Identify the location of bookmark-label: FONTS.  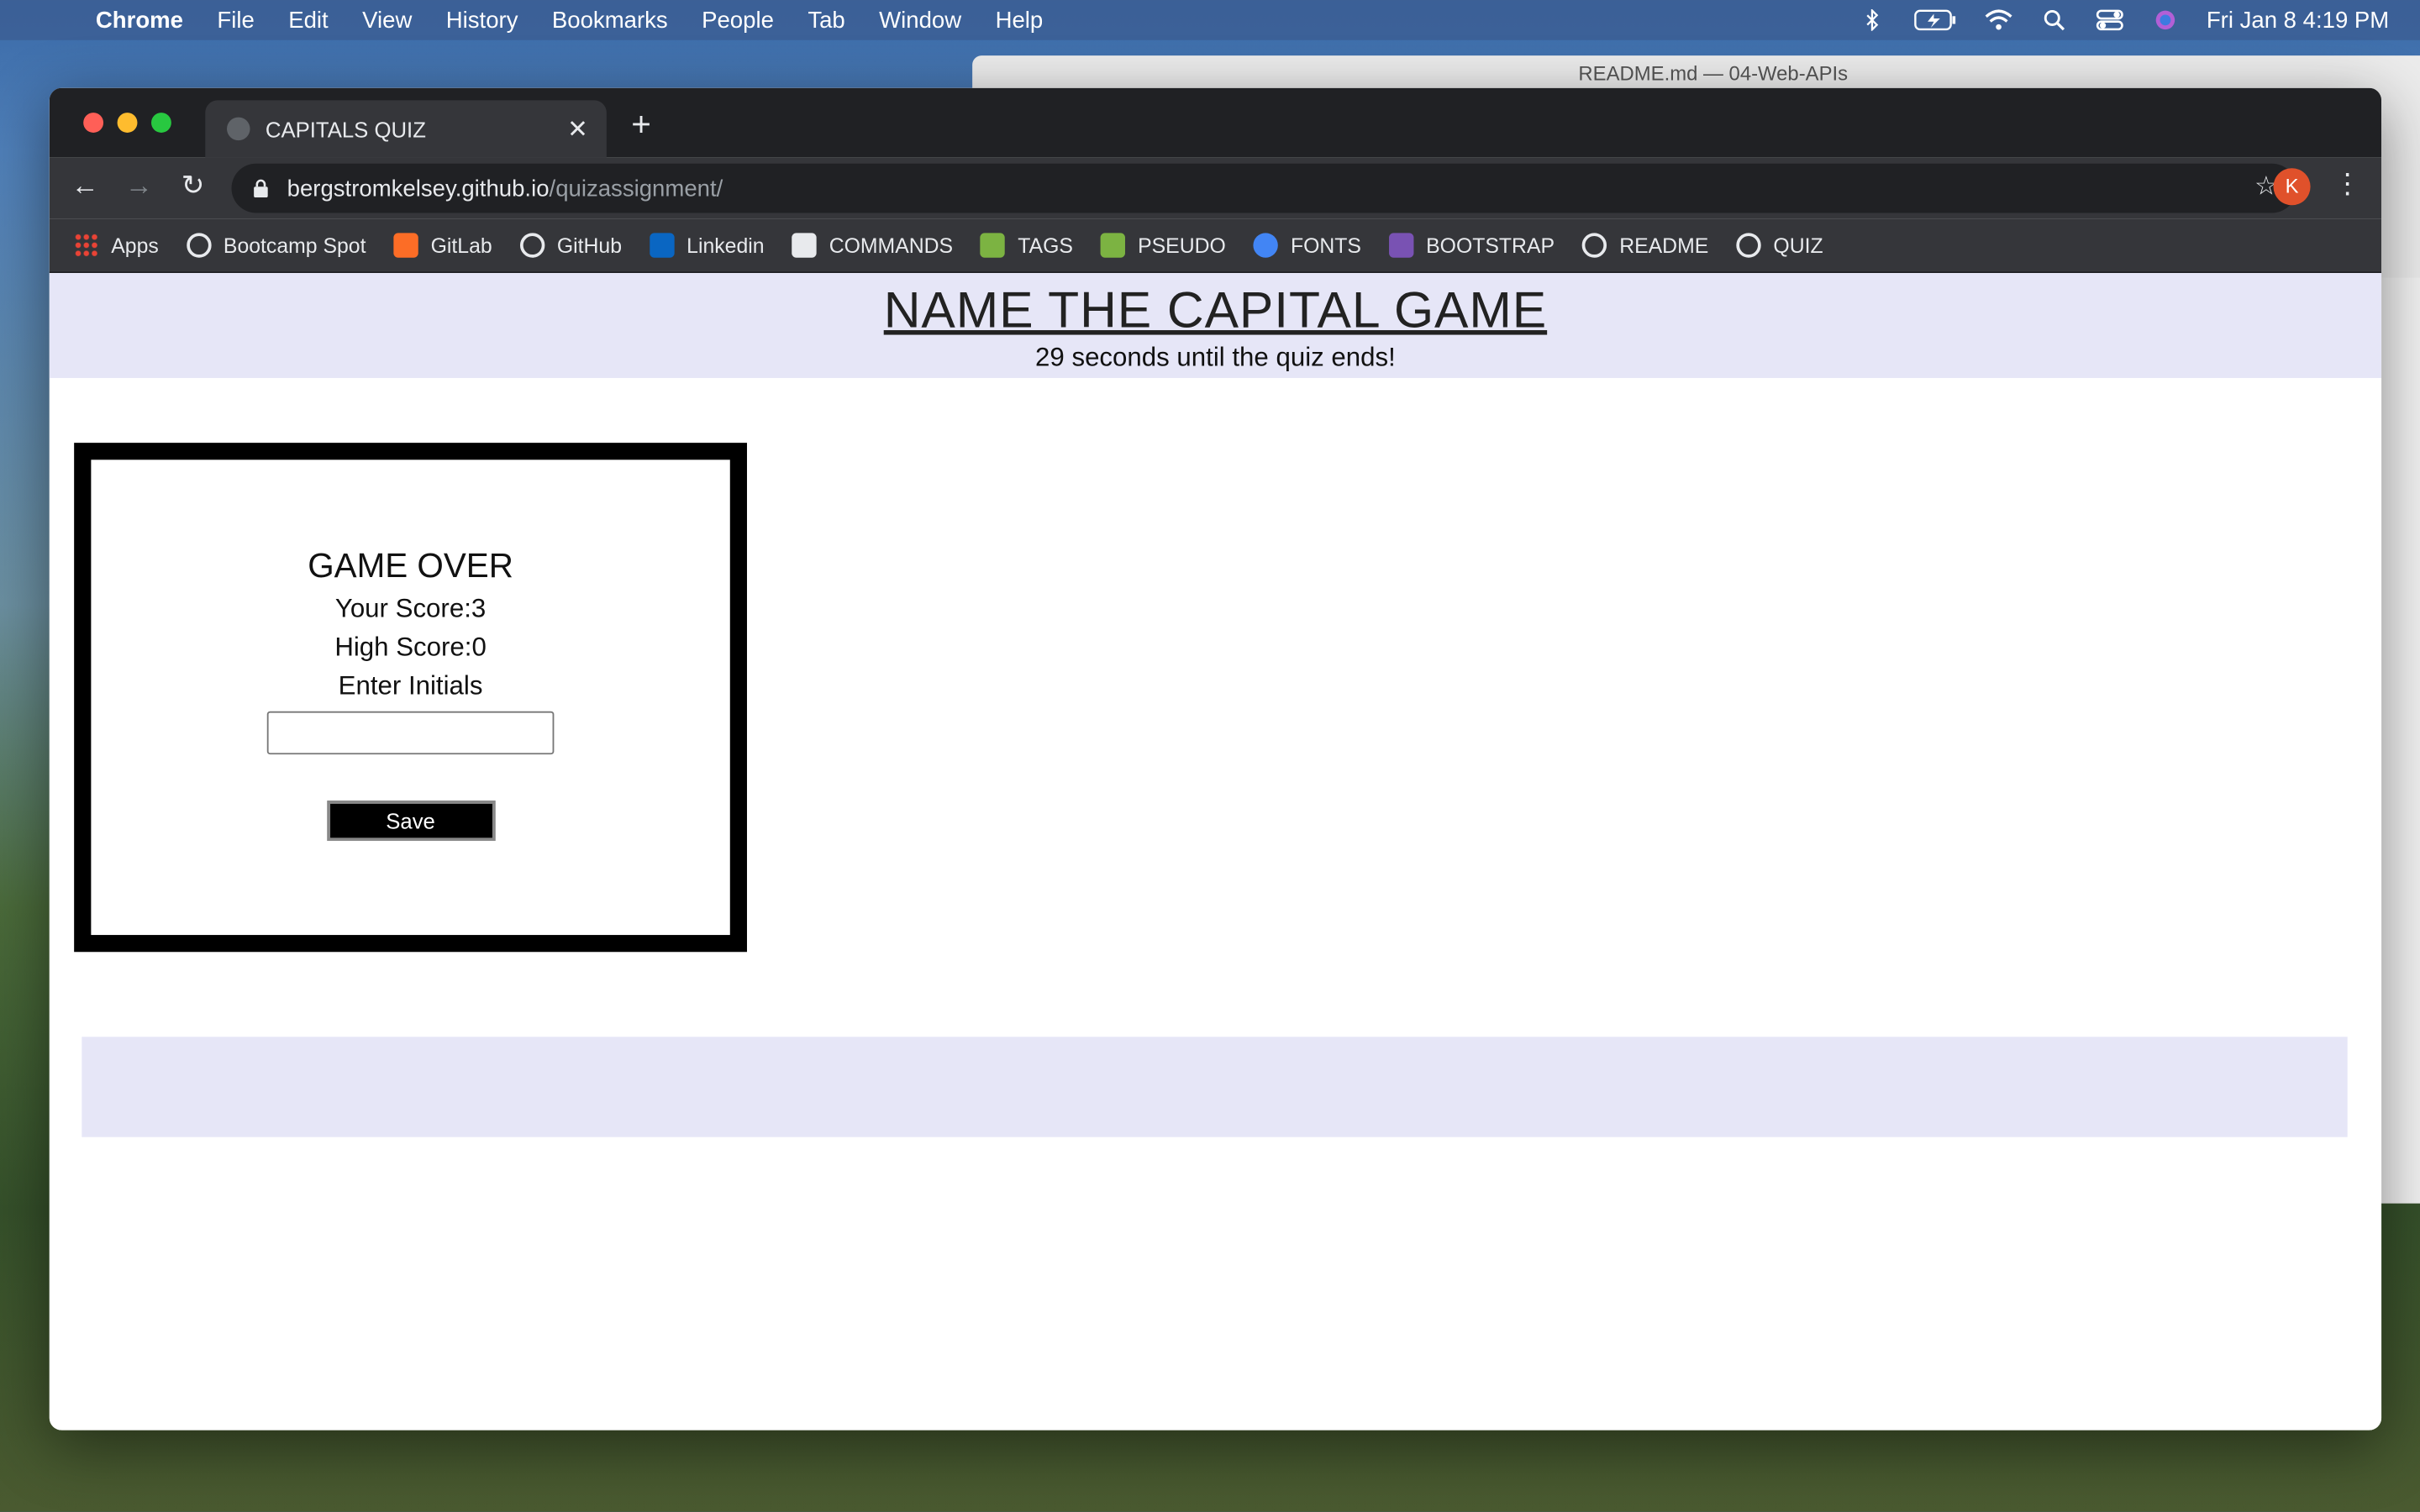
(1325, 245).